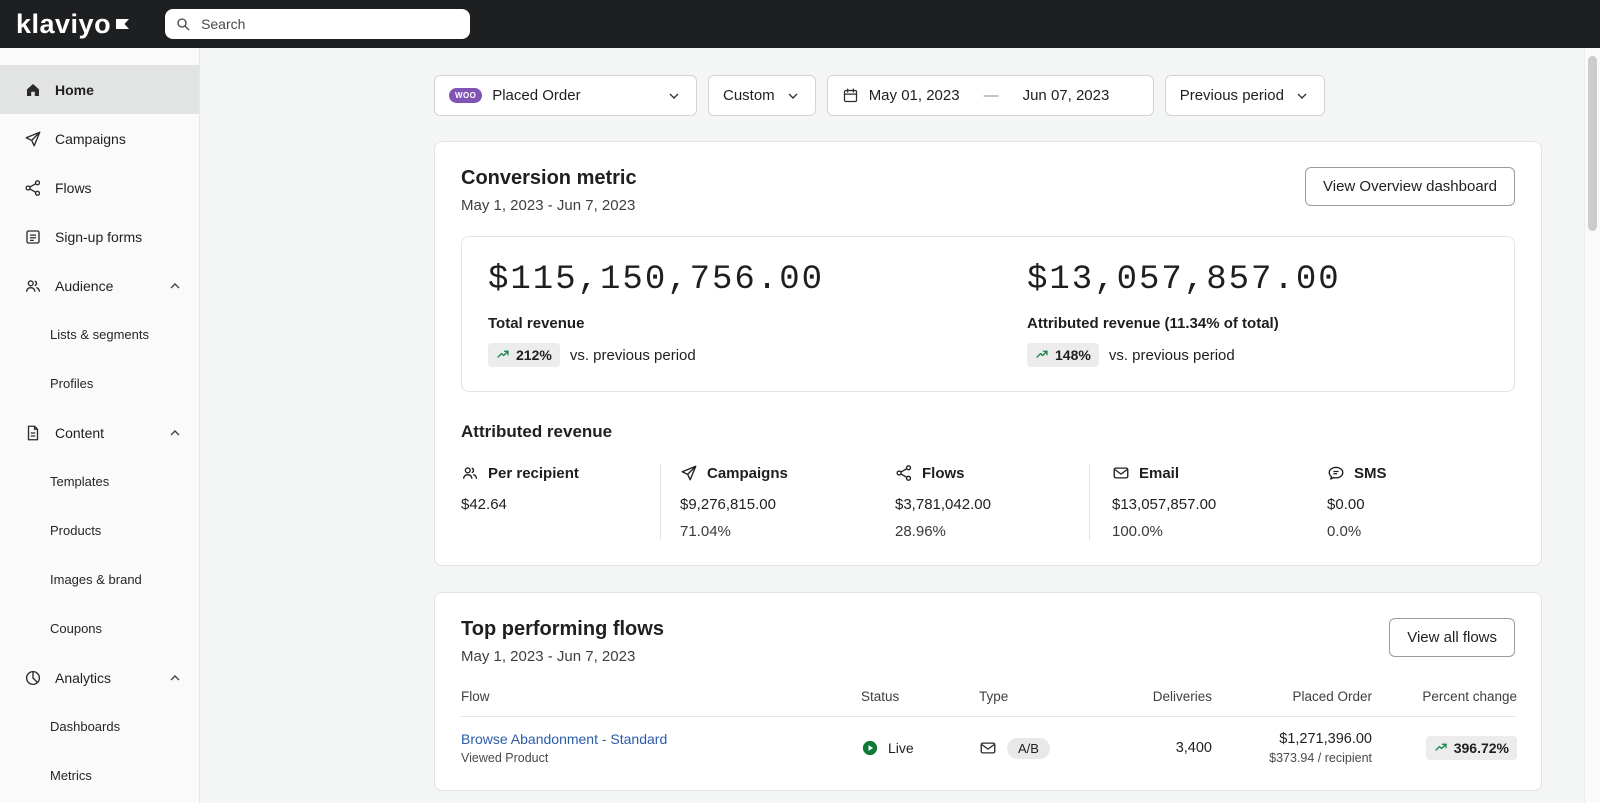 The height and width of the screenshot is (803, 1600). What do you see at coordinates (1153, 323) in the screenshot?
I see `attributed-revenue-label: Attributed revenue (11.34% of total)` at bounding box center [1153, 323].